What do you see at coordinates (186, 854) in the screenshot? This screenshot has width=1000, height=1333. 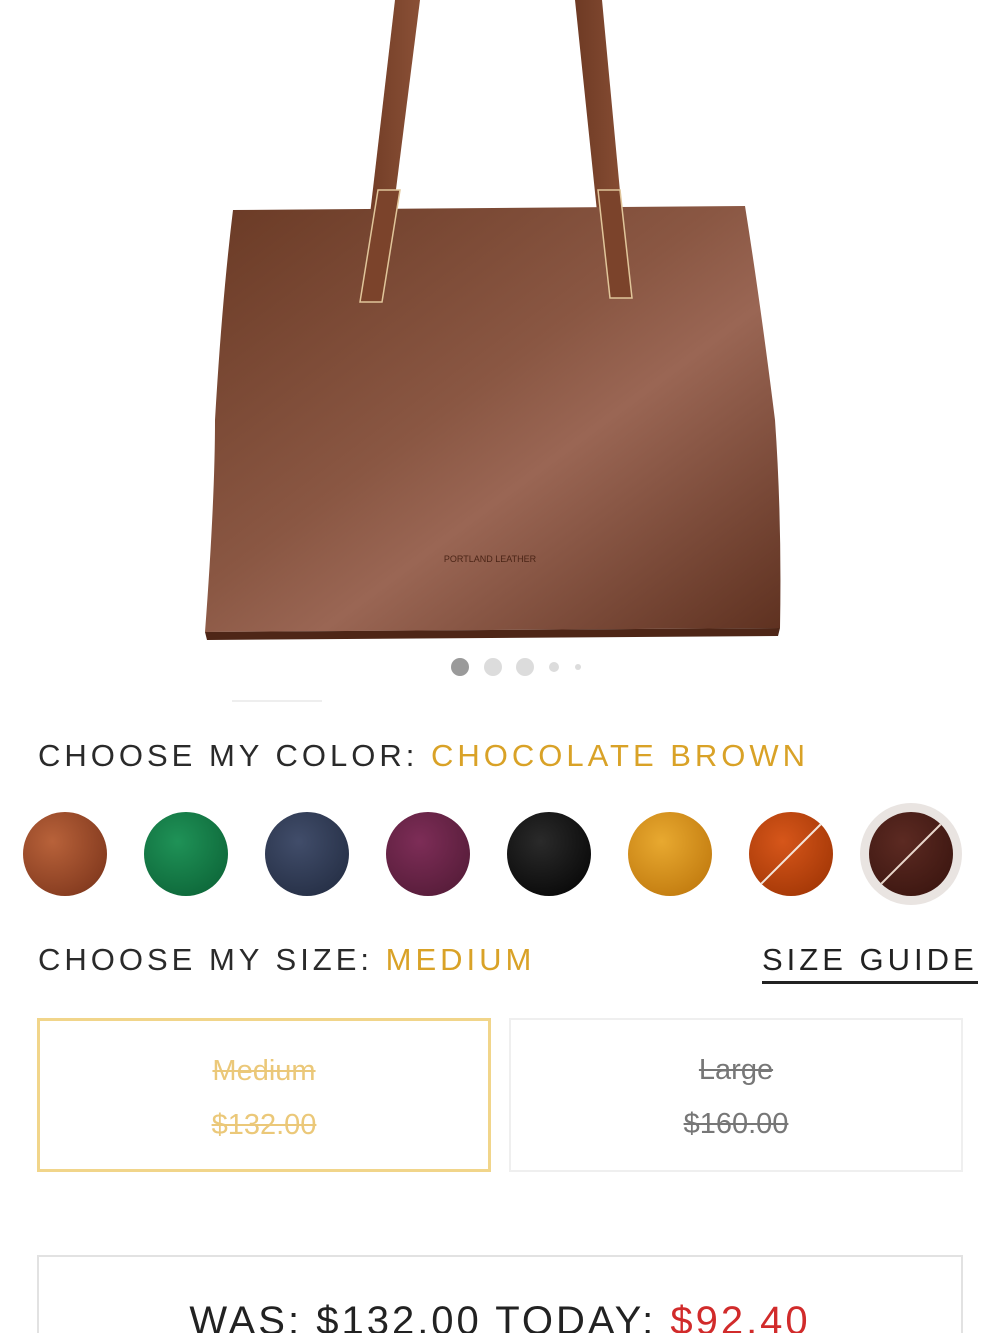 I see `color-swatch-green` at bounding box center [186, 854].